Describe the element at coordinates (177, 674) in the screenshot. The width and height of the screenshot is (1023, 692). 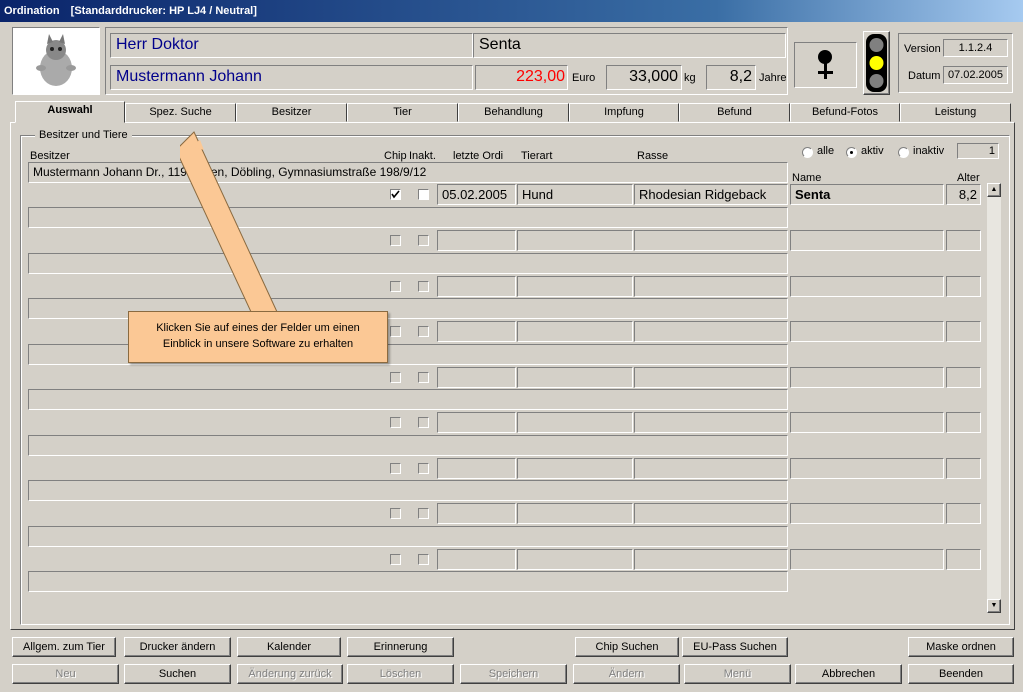
I see `btn-suchen: Suchen` at that location.